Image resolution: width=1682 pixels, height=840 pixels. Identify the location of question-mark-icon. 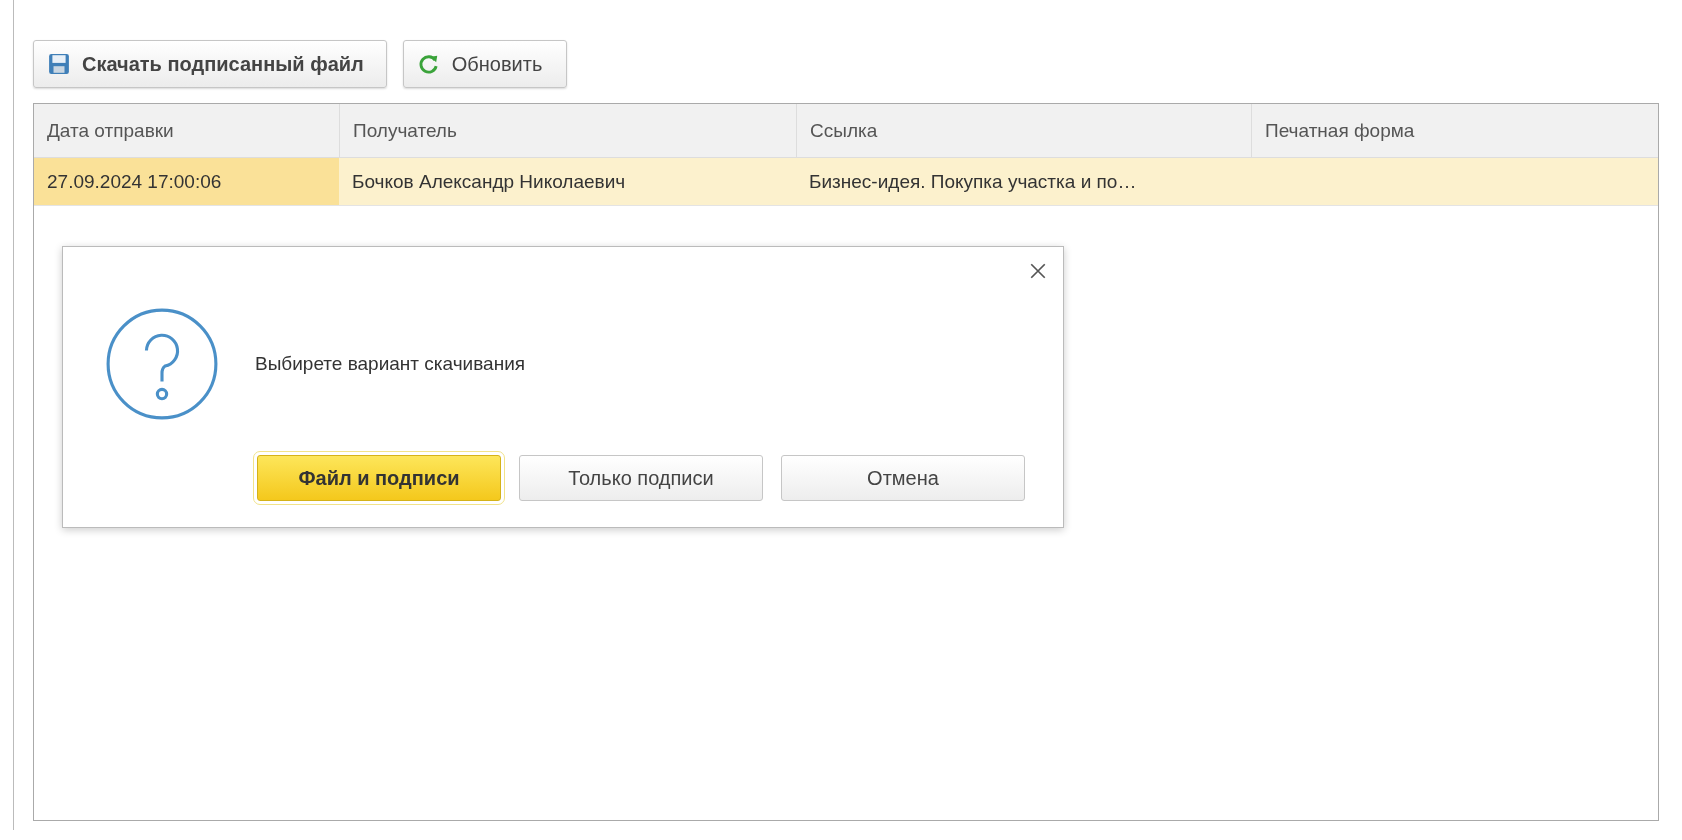
(162, 364).